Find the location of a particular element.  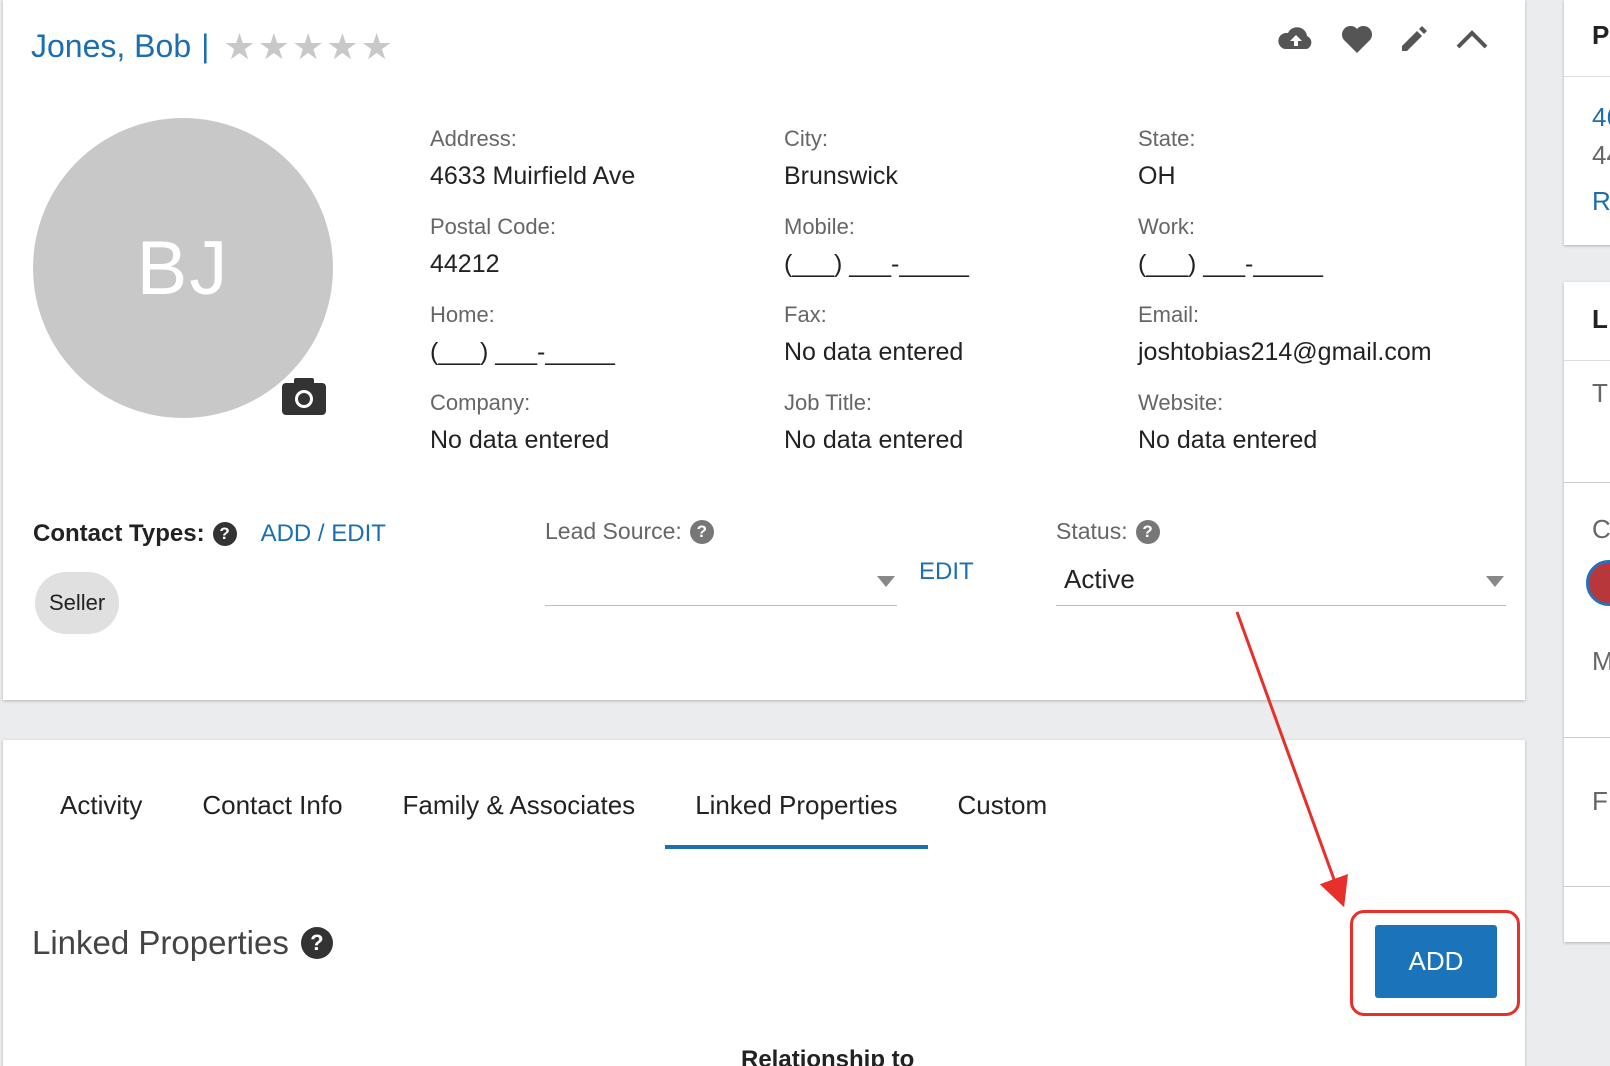

work-field: Work: (___) ___-_____ is located at coordinates (1230, 246).